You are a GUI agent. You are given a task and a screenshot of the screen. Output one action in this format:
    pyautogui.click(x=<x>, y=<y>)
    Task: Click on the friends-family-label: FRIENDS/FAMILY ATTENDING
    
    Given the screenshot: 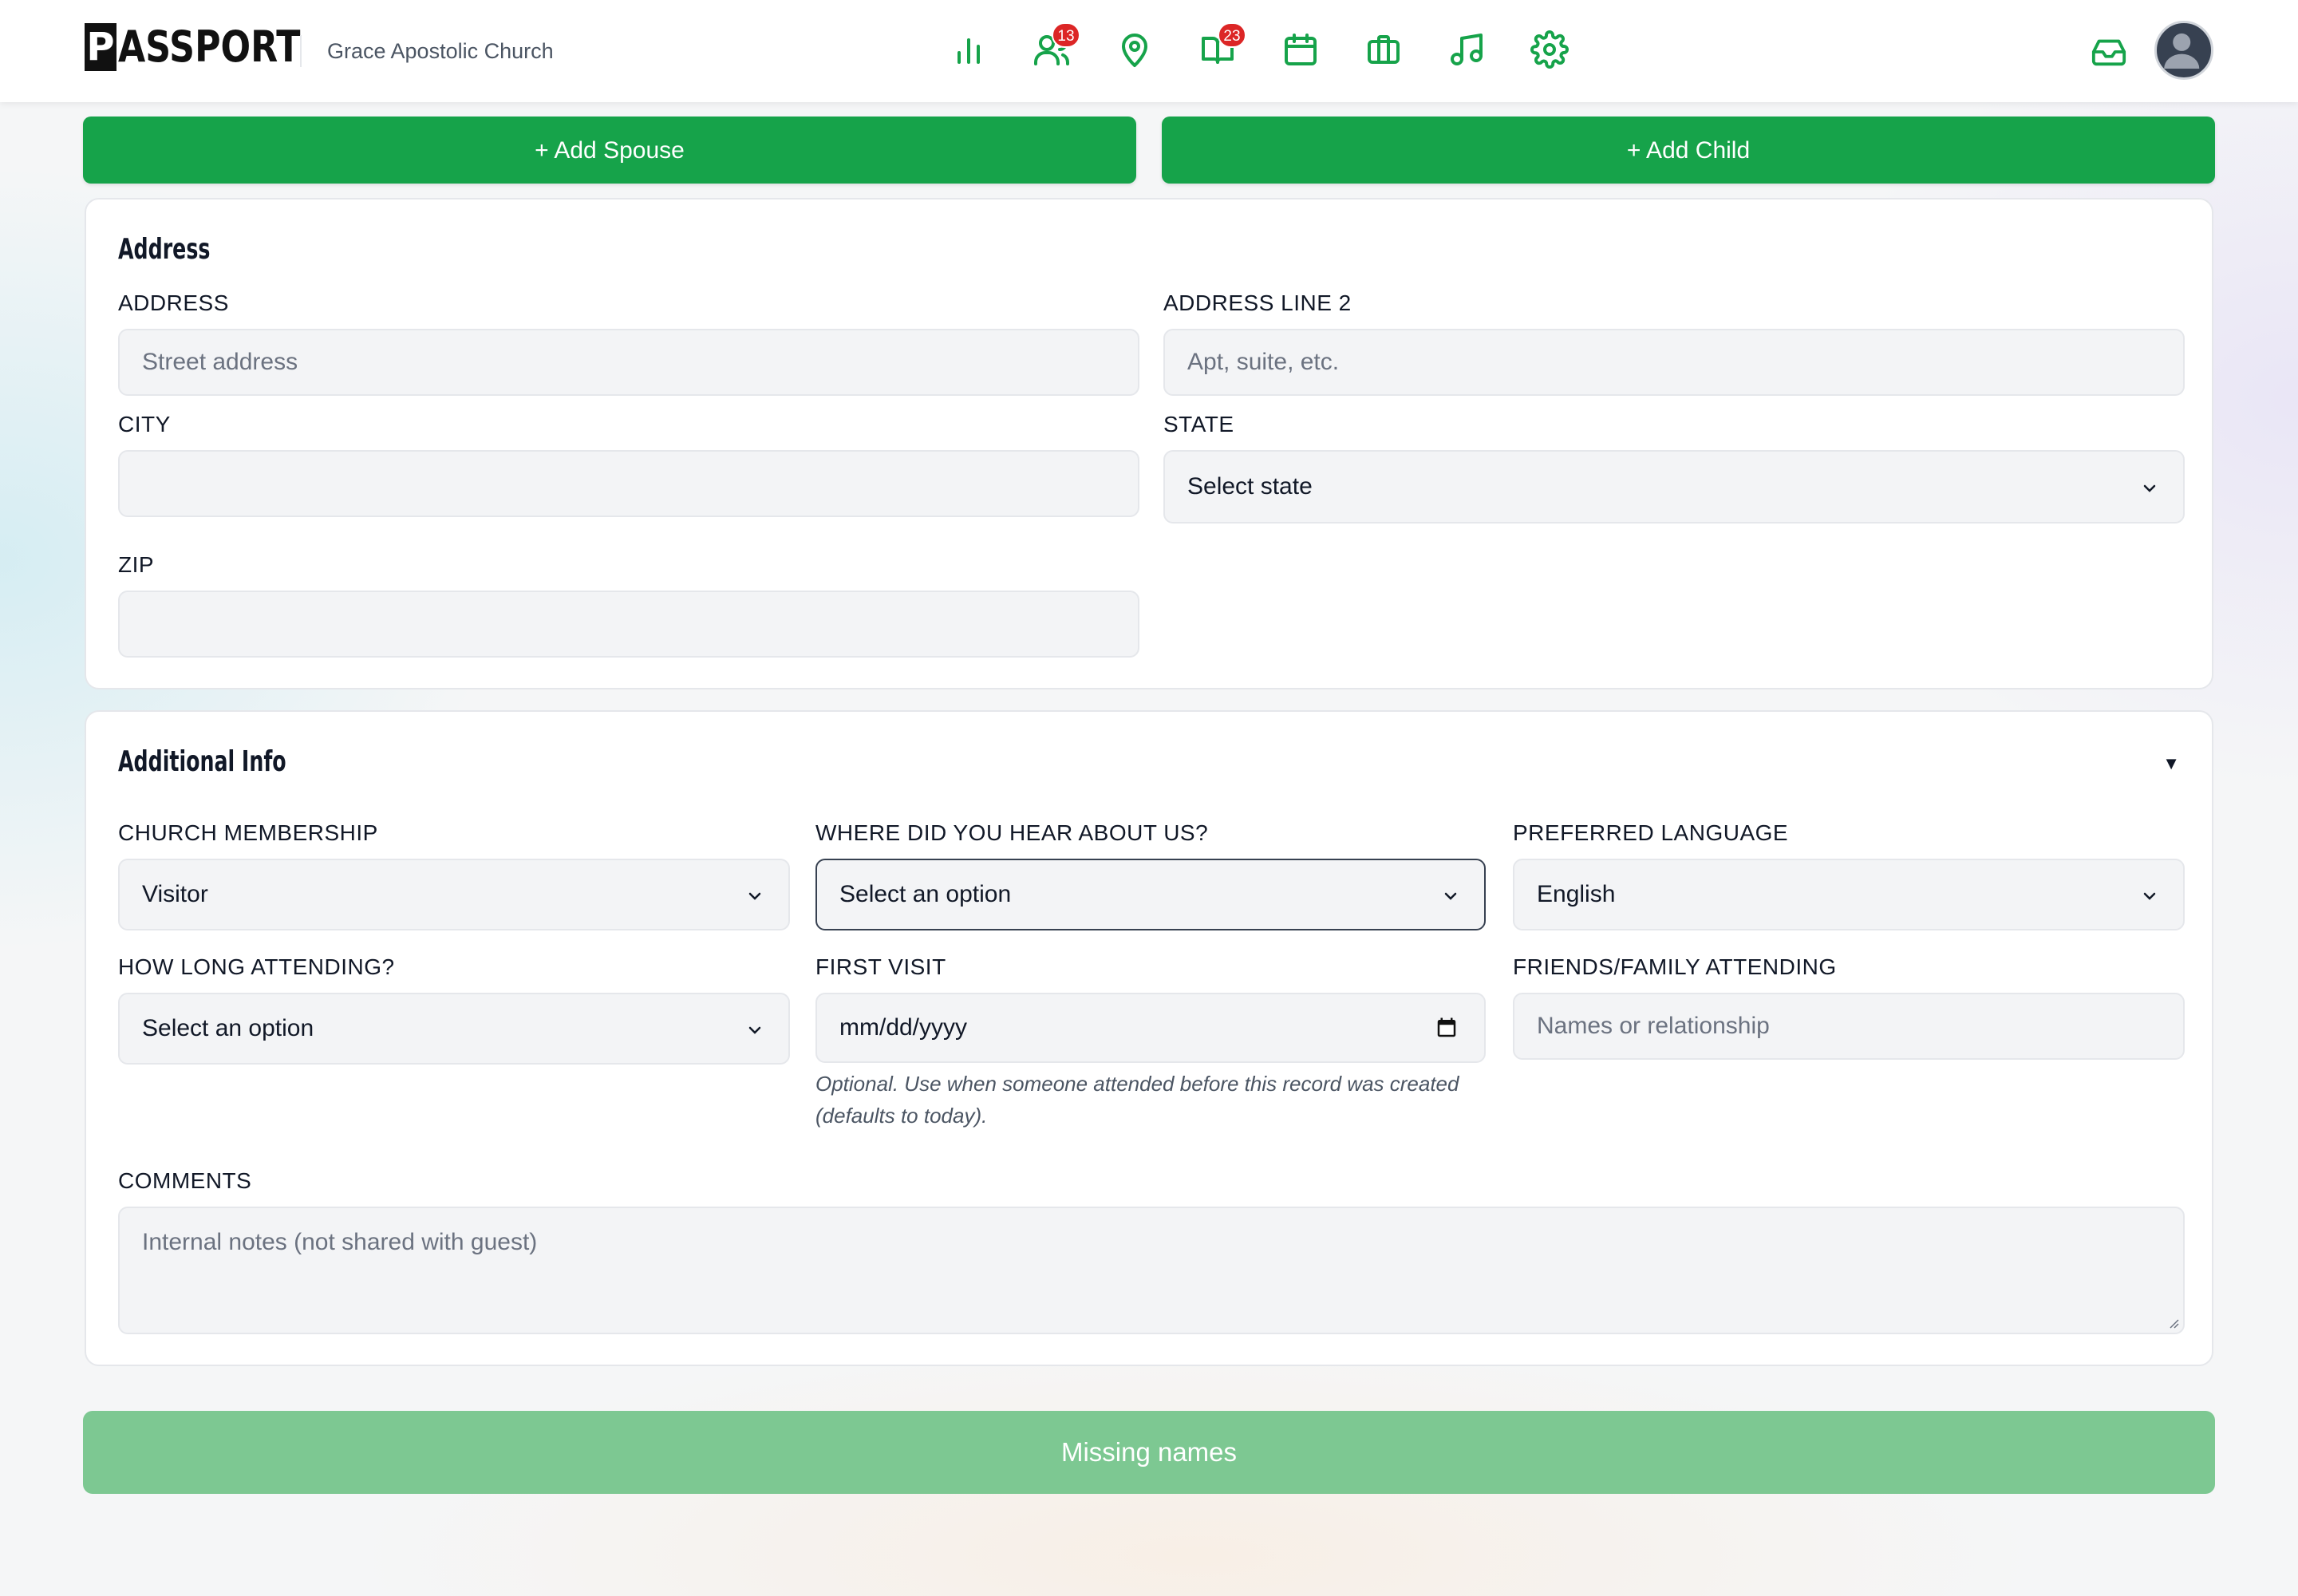 What is the action you would take?
    pyautogui.click(x=1675, y=966)
    